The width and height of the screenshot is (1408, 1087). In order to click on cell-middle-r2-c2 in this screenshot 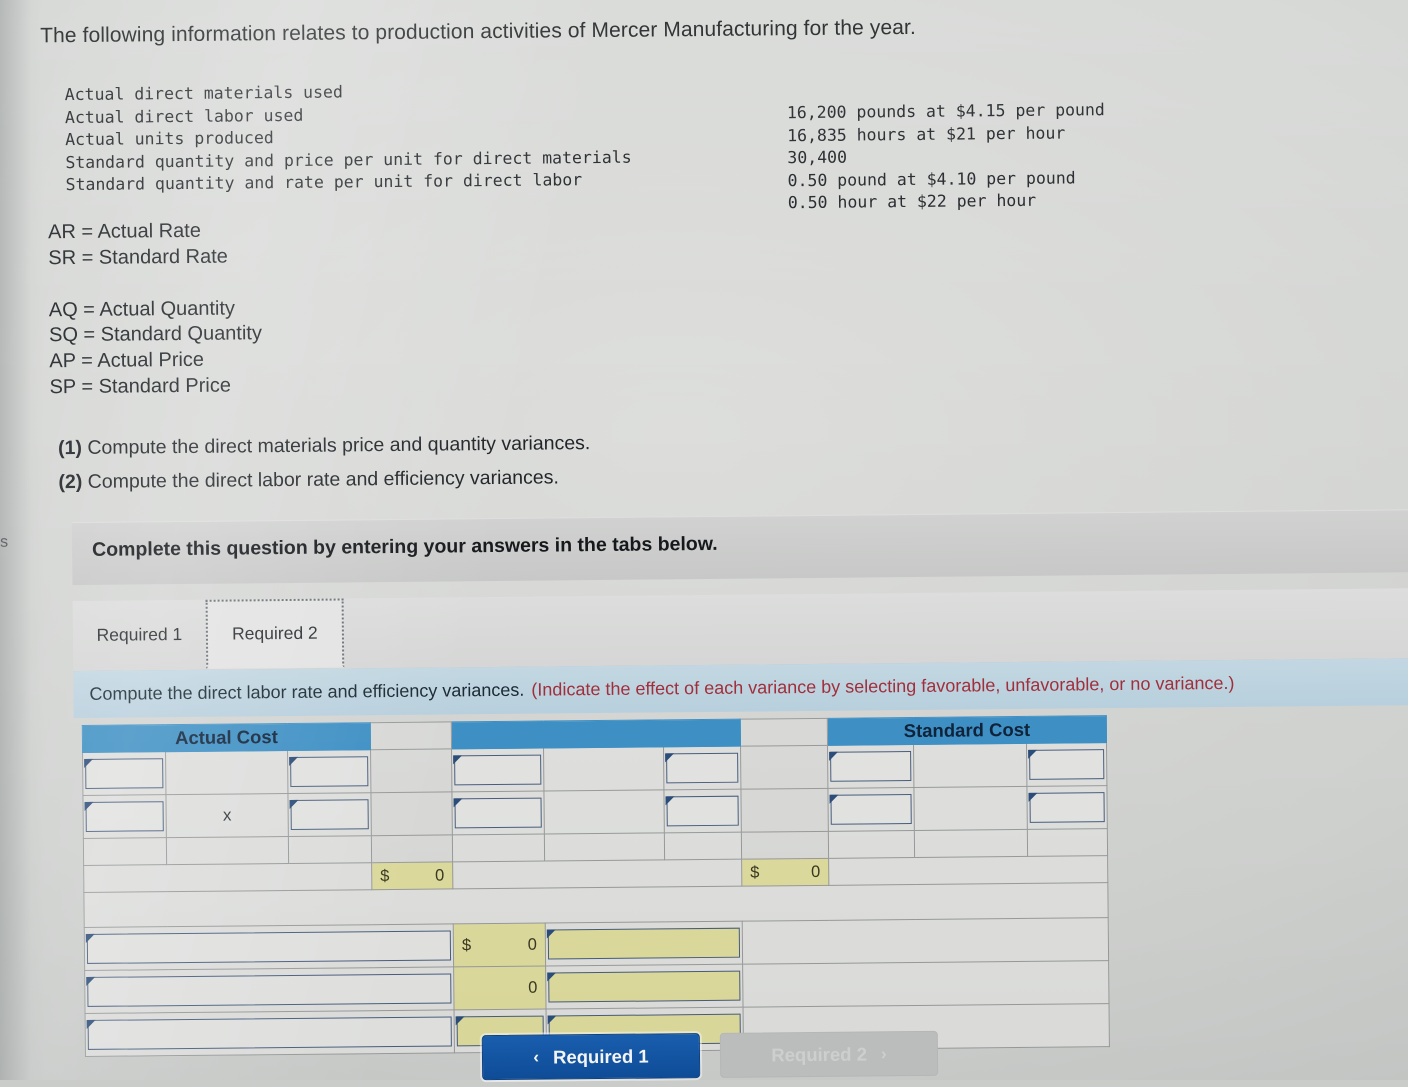, I will do `click(604, 812)`.